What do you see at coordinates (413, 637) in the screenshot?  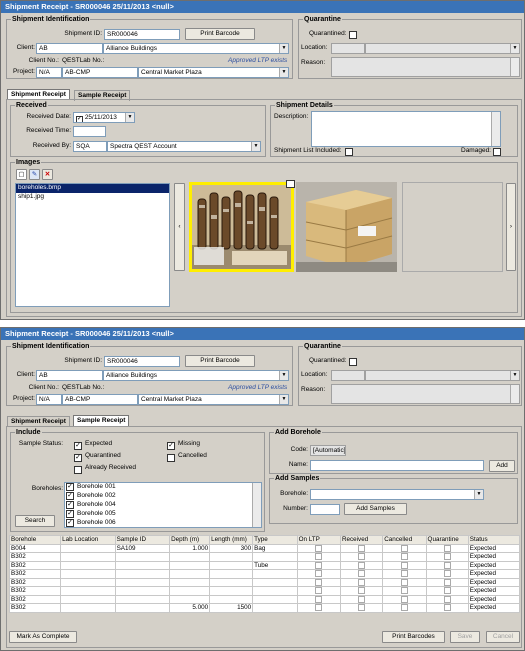 I see `print-barcodes-button: Print Barcodes` at bounding box center [413, 637].